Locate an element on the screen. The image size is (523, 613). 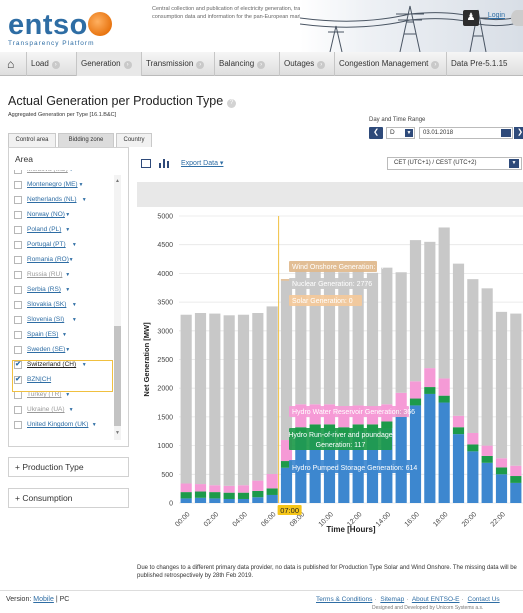
area-item: Slovakia (SK) ▼ is located at coordinates (66, 306).